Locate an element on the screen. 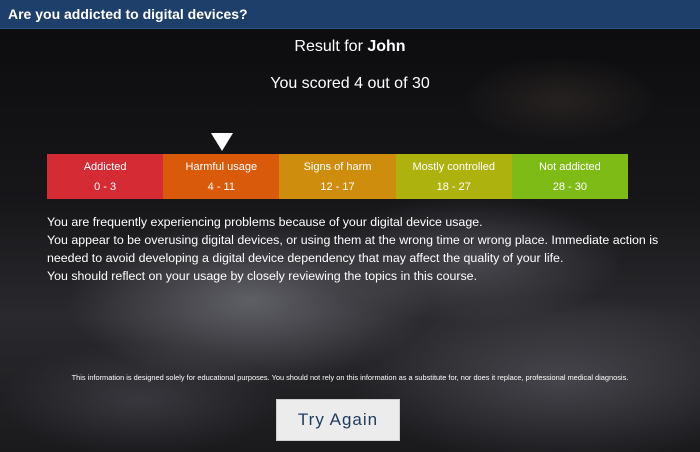 The height and width of the screenshot is (452, 700). scale-segment-range: 18 - 27 is located at coordinates (453, 186).